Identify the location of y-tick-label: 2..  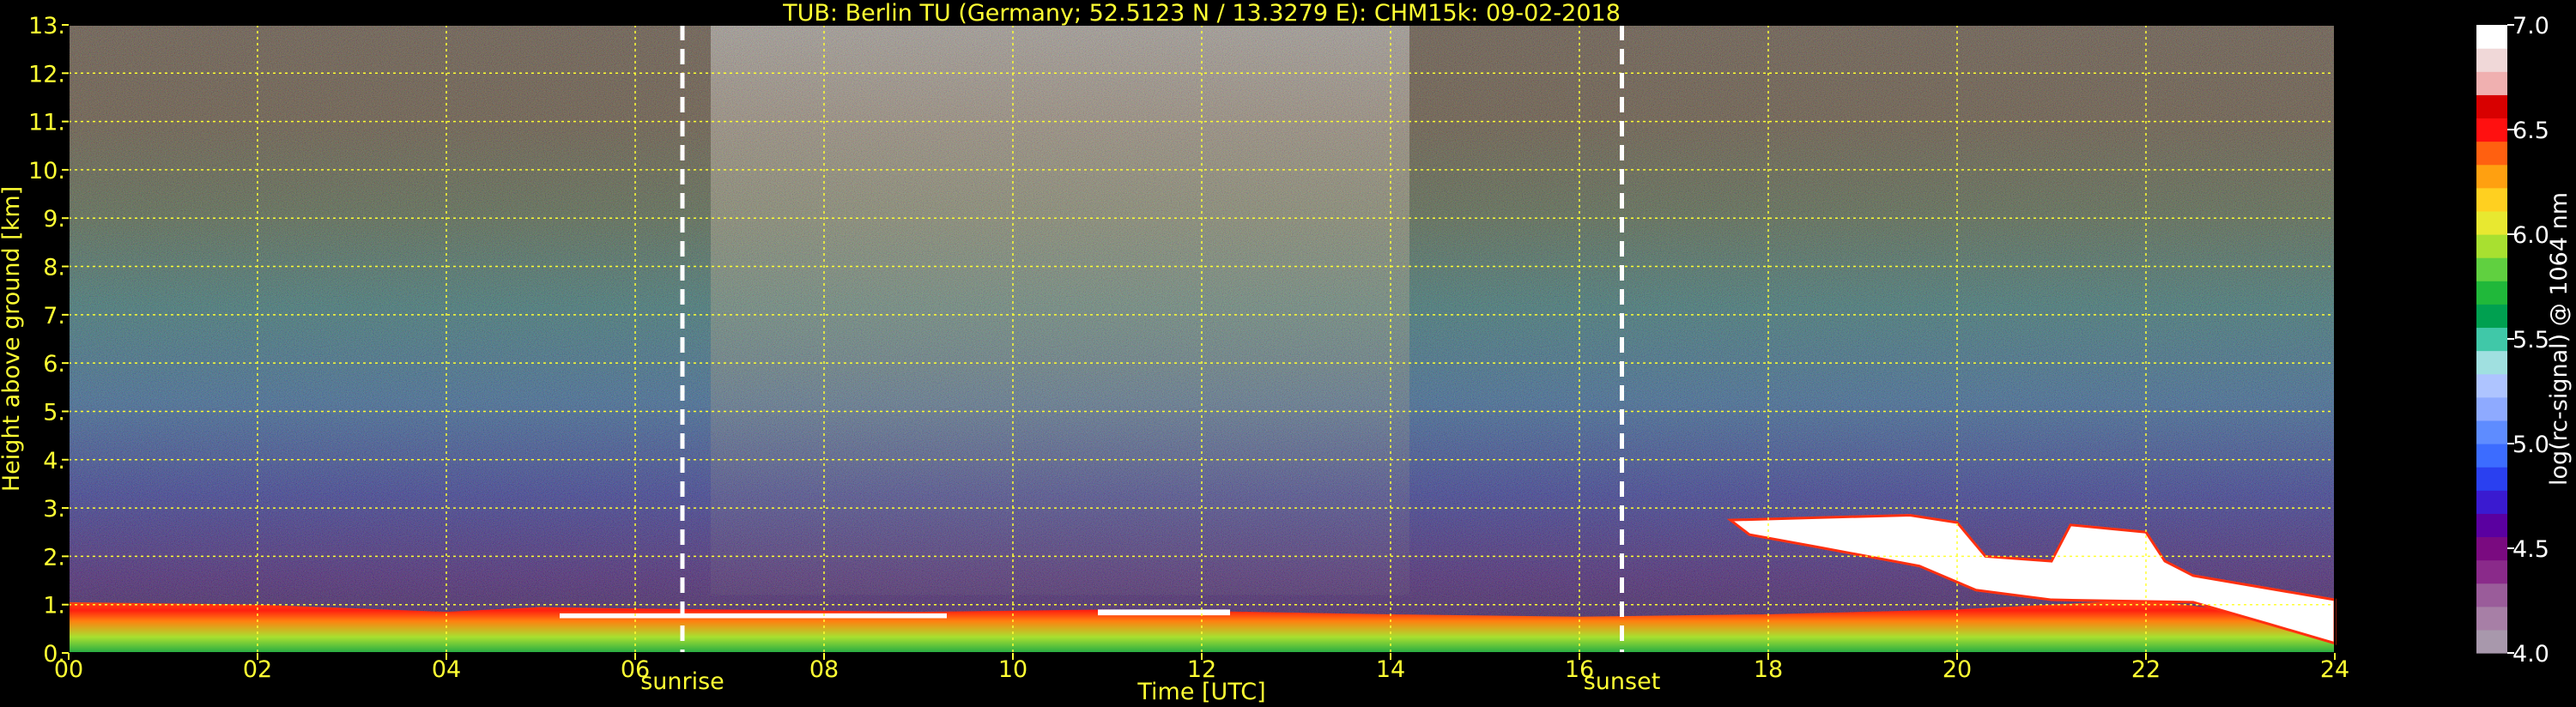
(54, 558).